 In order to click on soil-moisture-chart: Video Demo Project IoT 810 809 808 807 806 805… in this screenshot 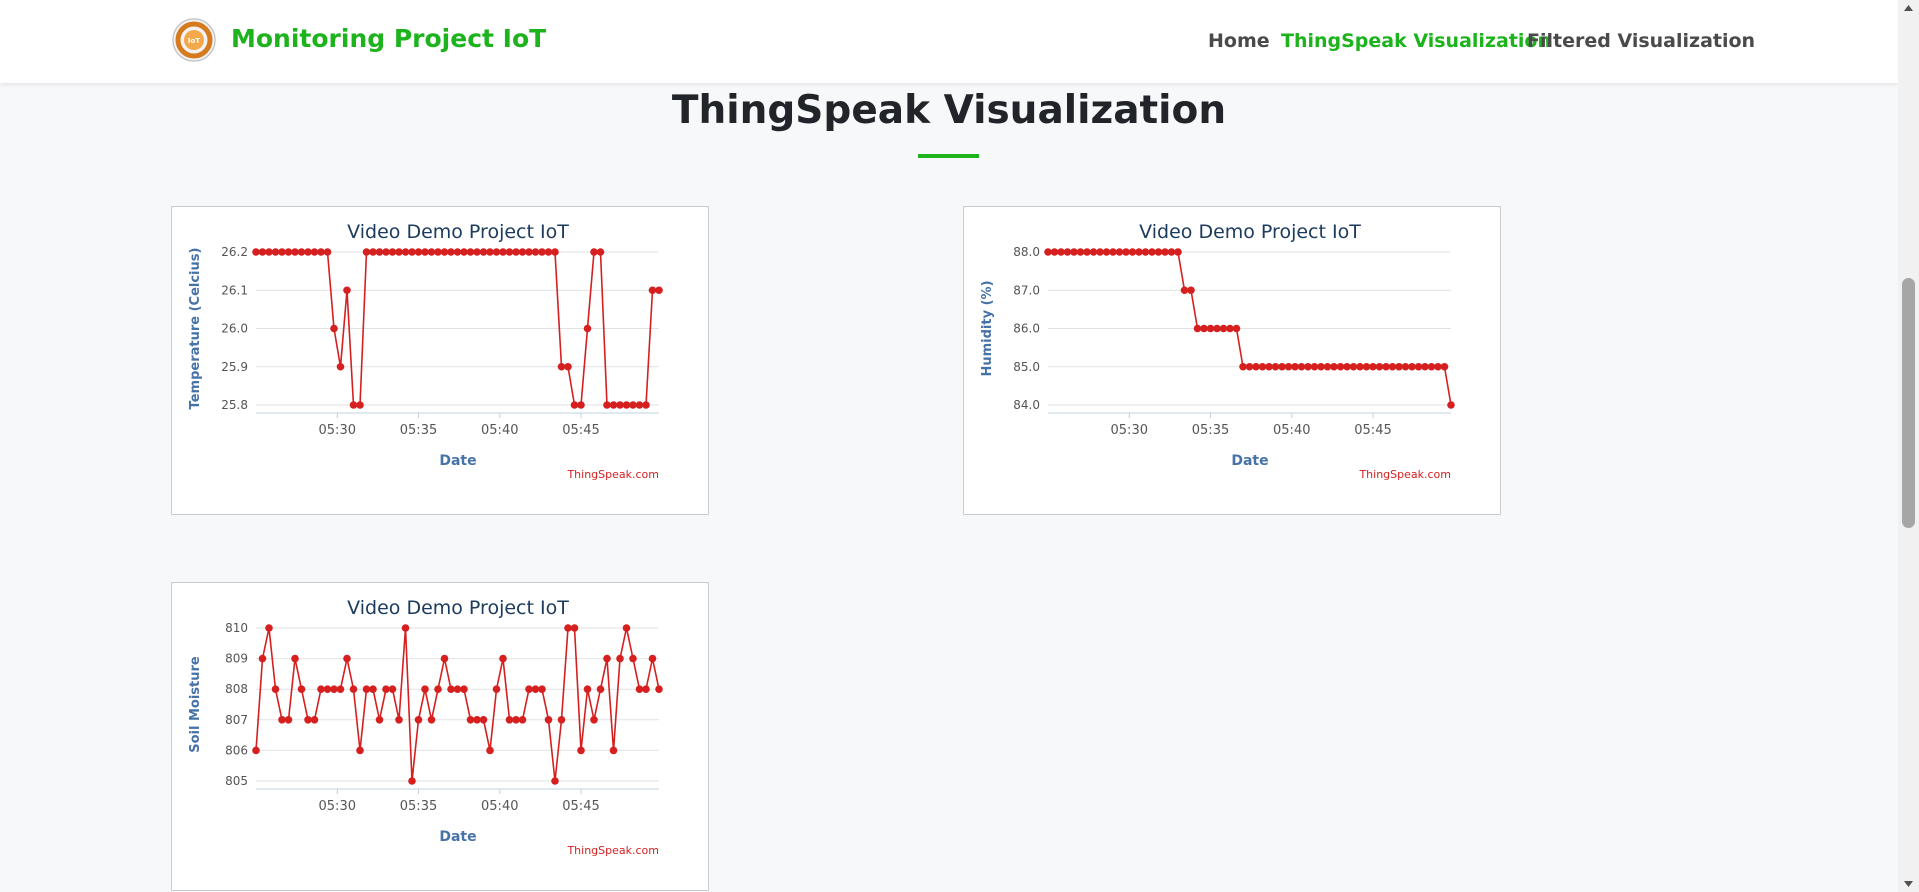, I will do `click(440, 737)`.